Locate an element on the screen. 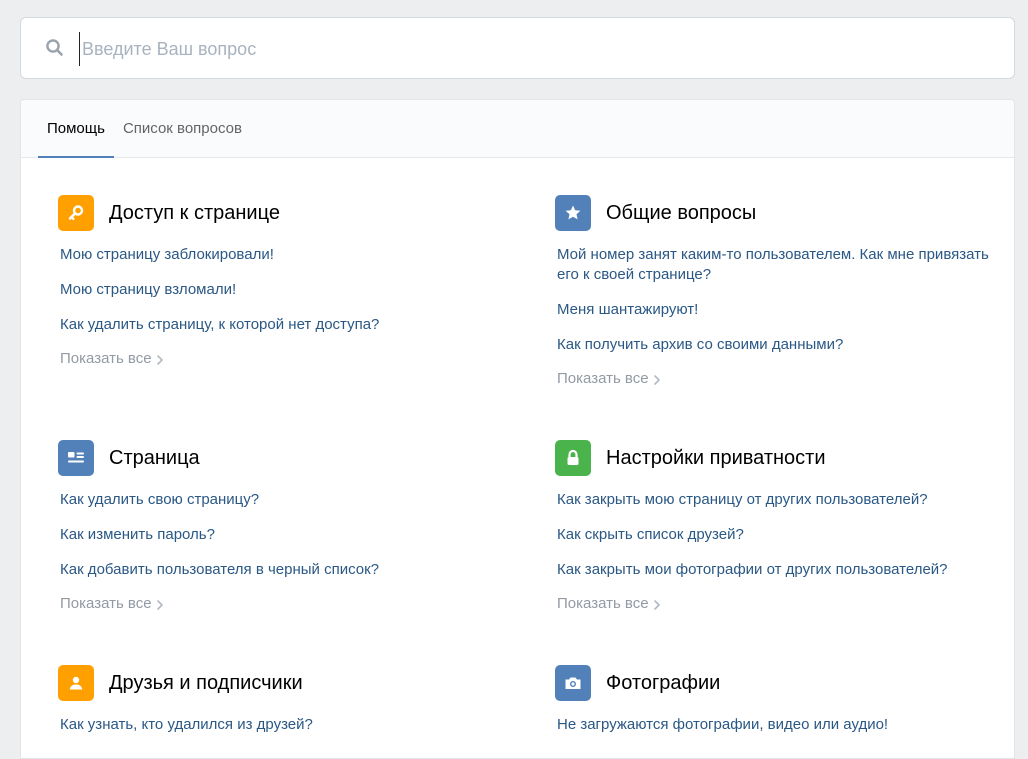 Image resolution: width=1028 pixels, height=759 pixels. section-title: Фотографии is located at coordinates (663, 682).